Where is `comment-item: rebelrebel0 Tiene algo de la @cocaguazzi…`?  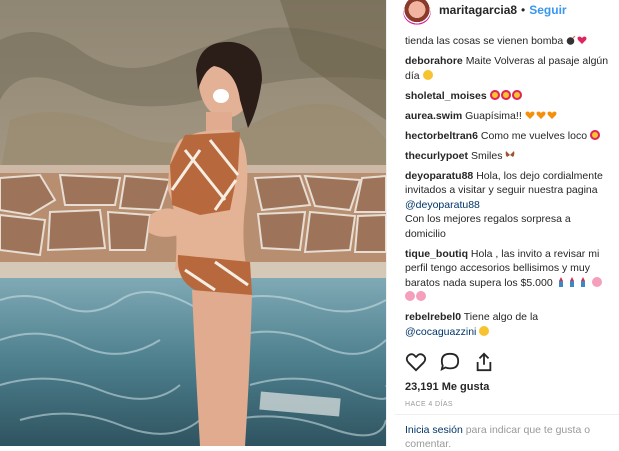 comment-item: rebelrebel0 Tiene algo de la @cocaguazzi… is located at coordinates (509, 324).